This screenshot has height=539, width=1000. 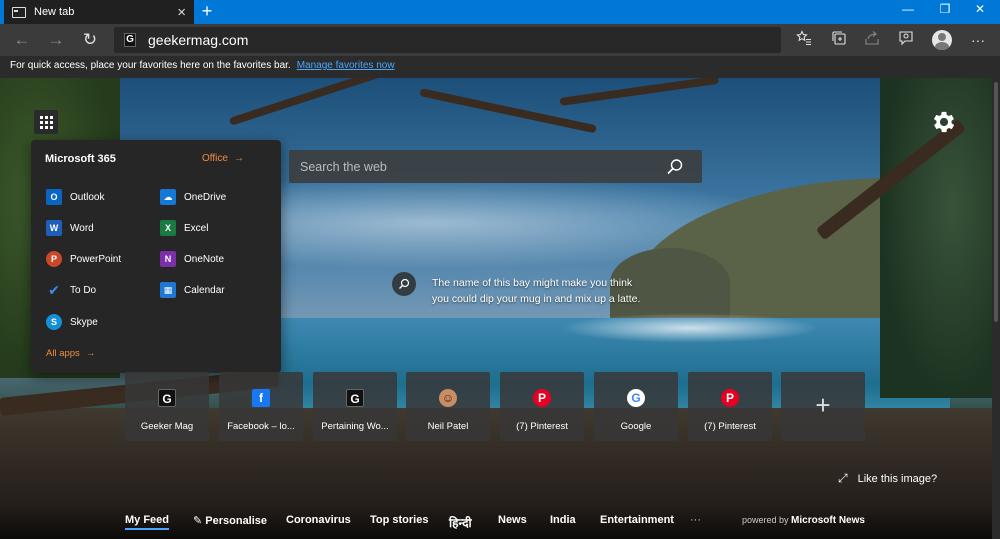 What do you see at coordinates (887, 478) in the screenshot?
I see `like-this-image: ⤢ Like this image?` at bounding box center [887, 478].